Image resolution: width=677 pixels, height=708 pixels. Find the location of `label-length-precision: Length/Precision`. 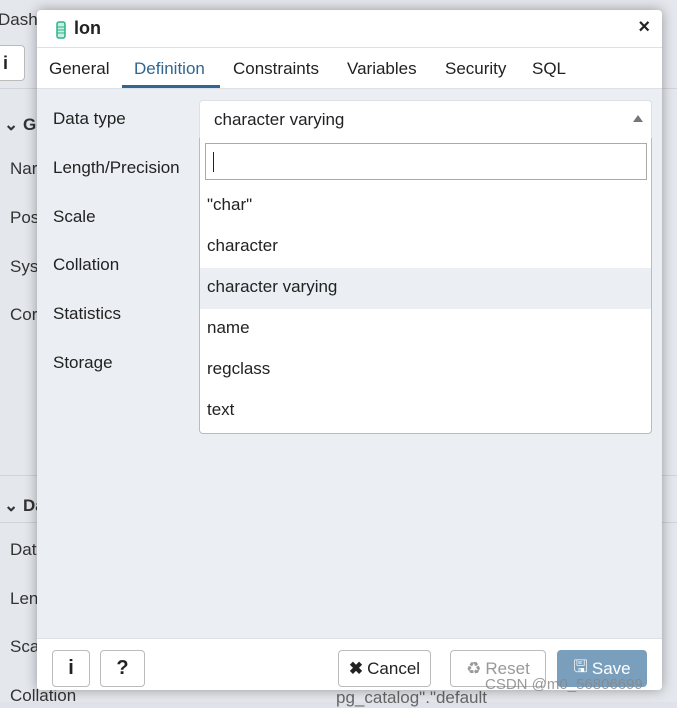

label-length-precision: Length/Precision is located at coordinates (116, 167).